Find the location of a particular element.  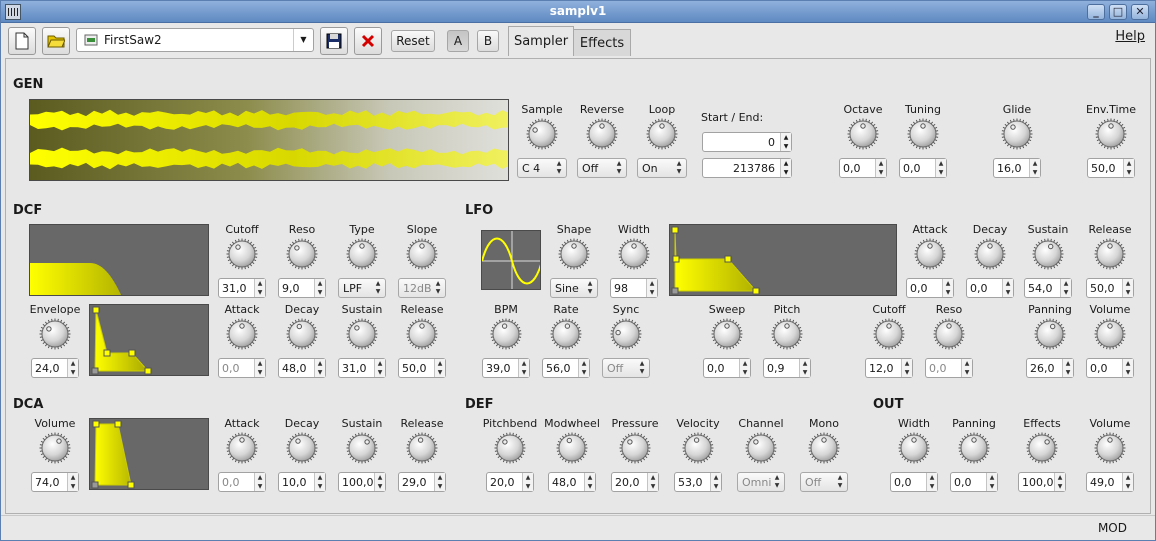

lfo-attack-spinbox: 0,0 ▲ ▼ is located at coordinates (930, 288).